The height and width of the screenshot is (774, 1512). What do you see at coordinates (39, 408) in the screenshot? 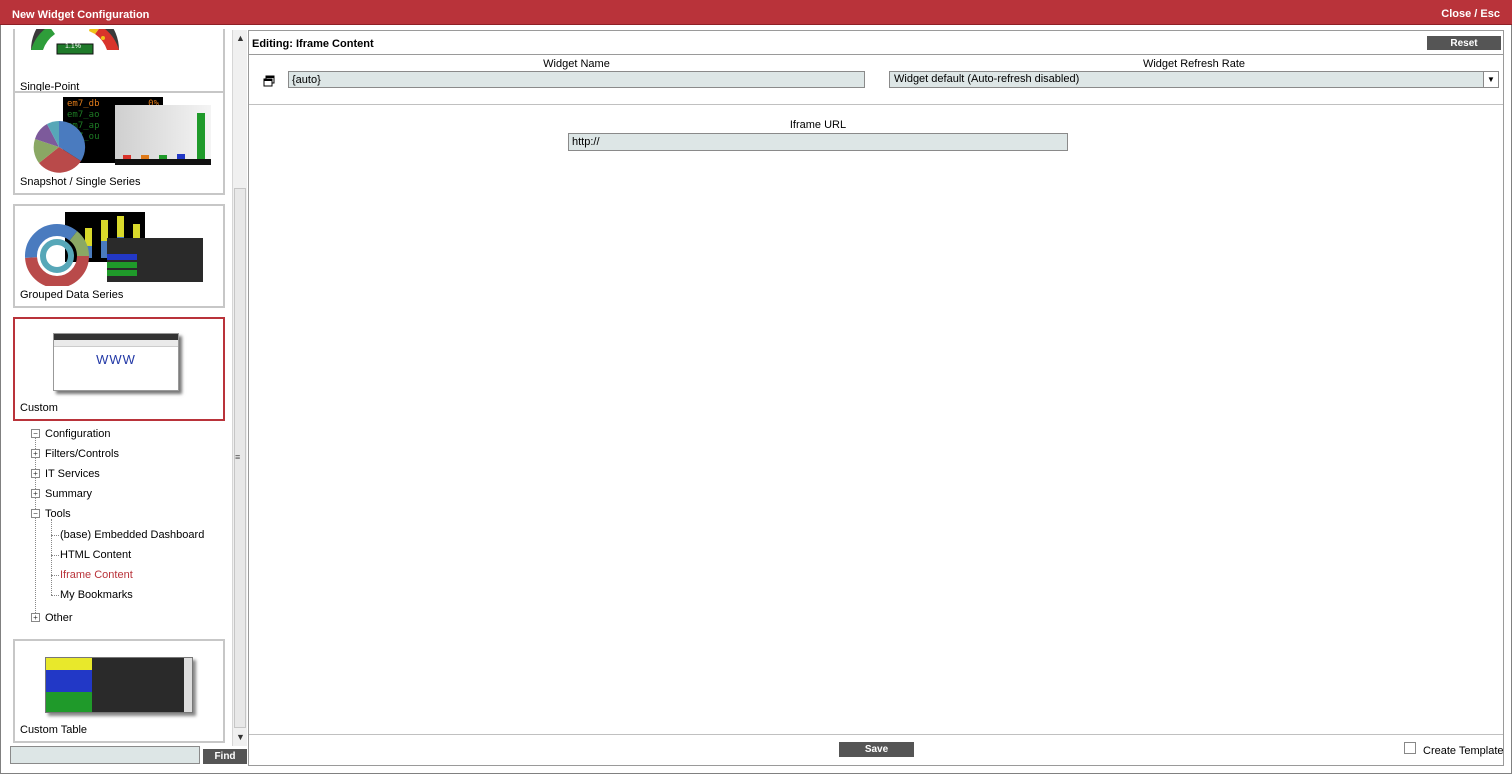
I see `widget-type-label: Custom` at bounding box center [39, 408].